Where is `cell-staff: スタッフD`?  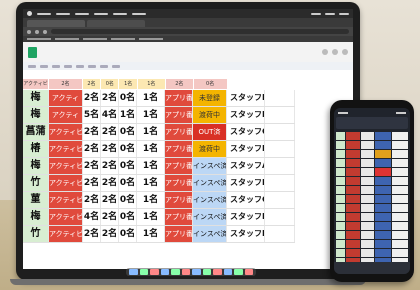
cell-staff: スタッフD is located at coordinates (246, 149).